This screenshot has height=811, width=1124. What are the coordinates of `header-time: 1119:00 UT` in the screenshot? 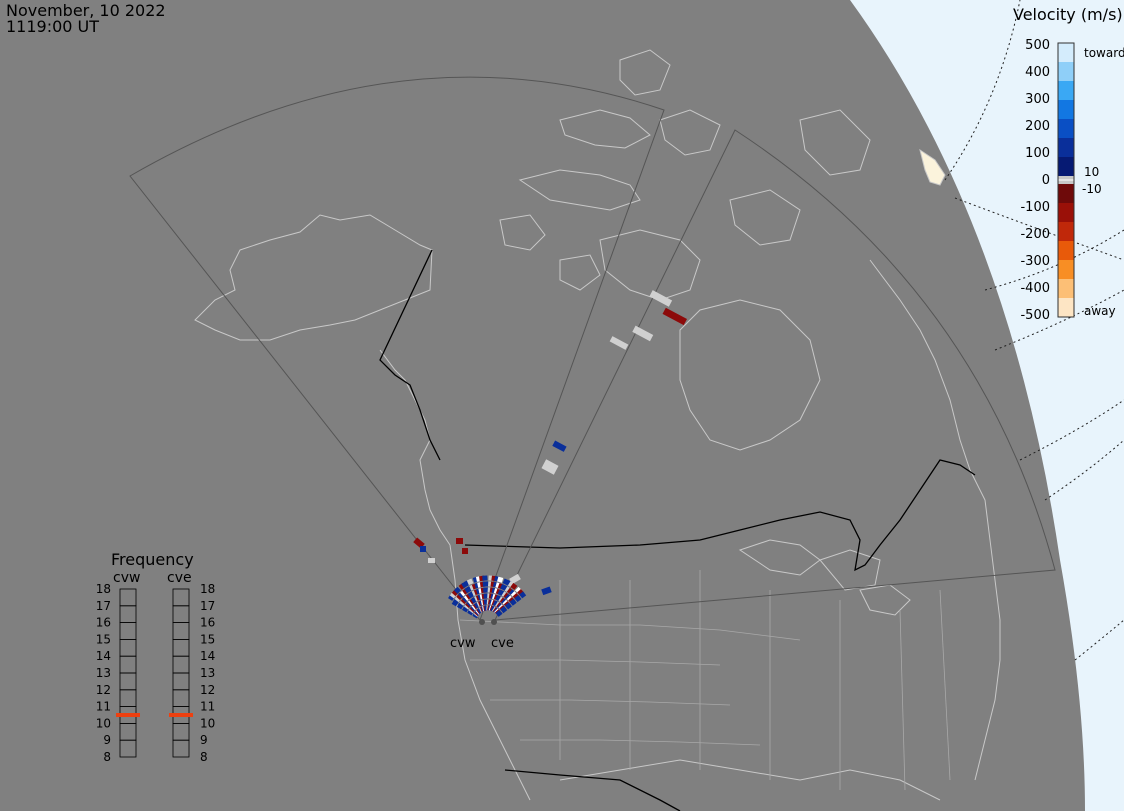 It's located at (52, 26).